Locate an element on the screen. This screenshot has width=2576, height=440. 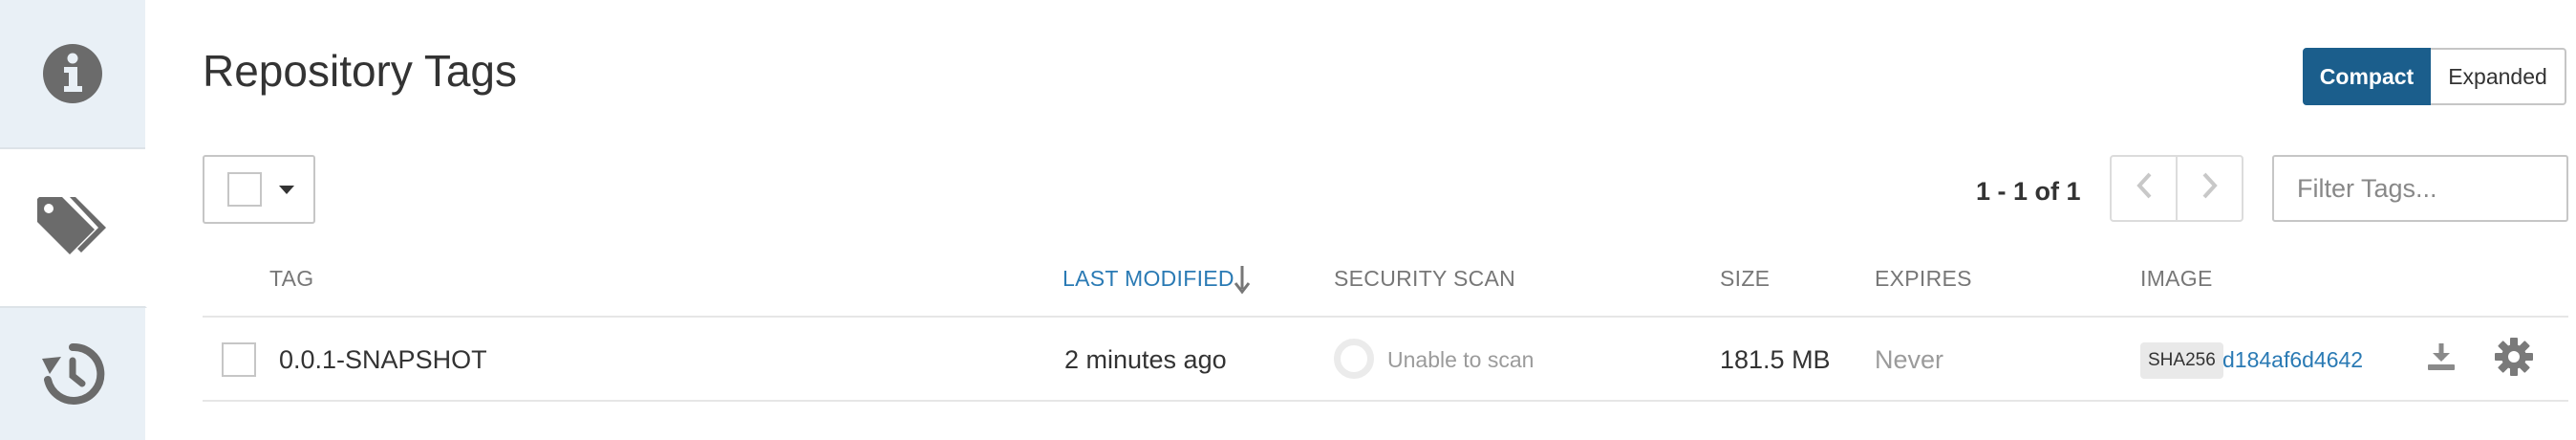
download-icon is located at coordinates (2441, 359).